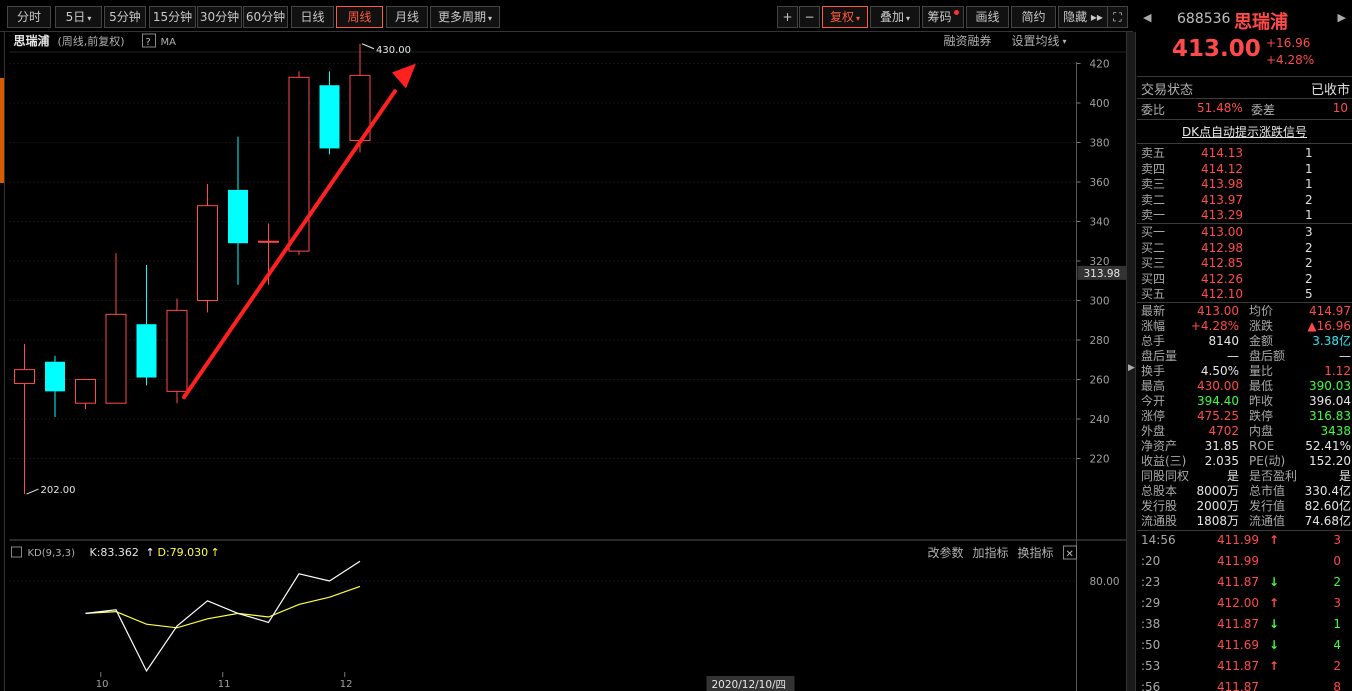 The image size is (1352, 691). What do you see at coordinates (1246, 356) in the screenshot?
I see `quote-row: 盘后量 — 盘后额 —` at bounding box center [1246, 356].